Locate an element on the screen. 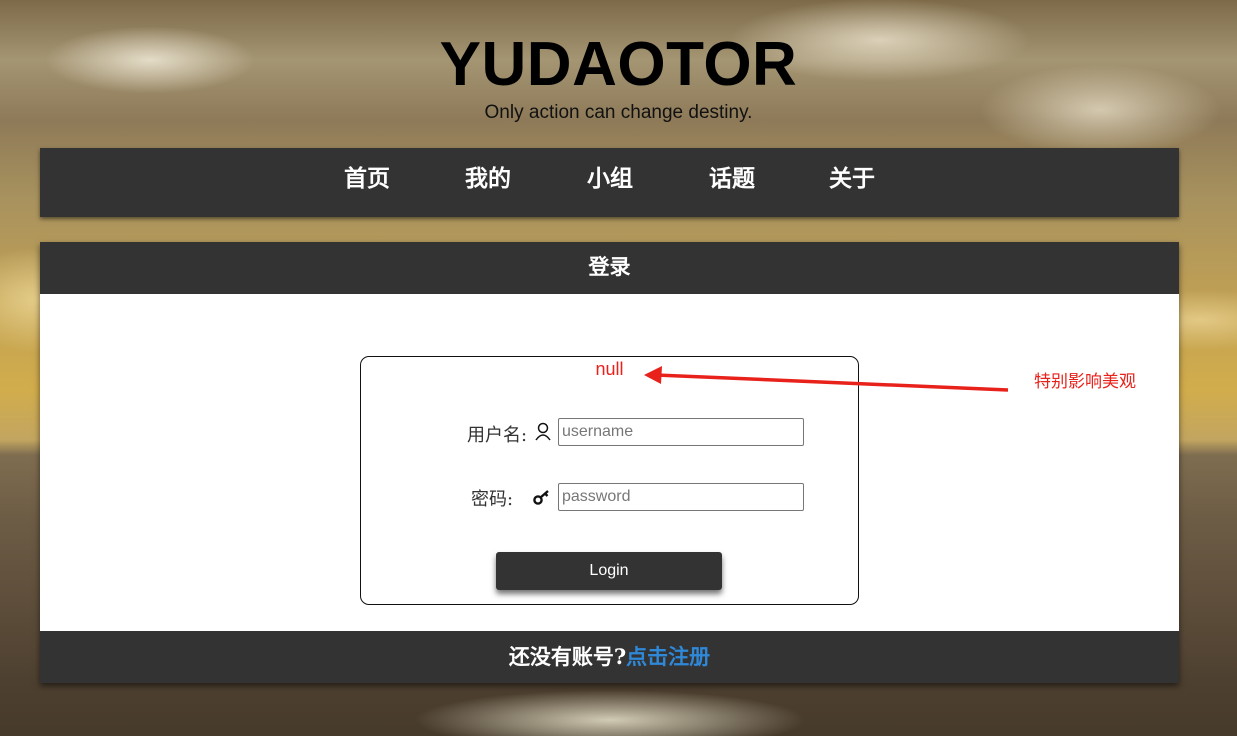 This screenshot has height=736, width=1237. password-input is located at coordinates (681, 497).